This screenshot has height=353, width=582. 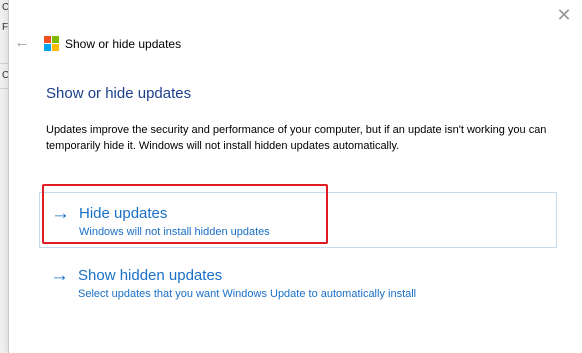 I want to click on window-title: Show or hide updates, so click(x=123, y=44).